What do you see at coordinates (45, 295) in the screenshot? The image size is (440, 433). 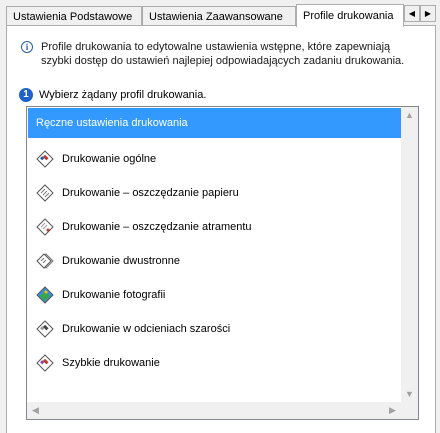 I see `photo-print-icon` at bounding box center [45, 295].